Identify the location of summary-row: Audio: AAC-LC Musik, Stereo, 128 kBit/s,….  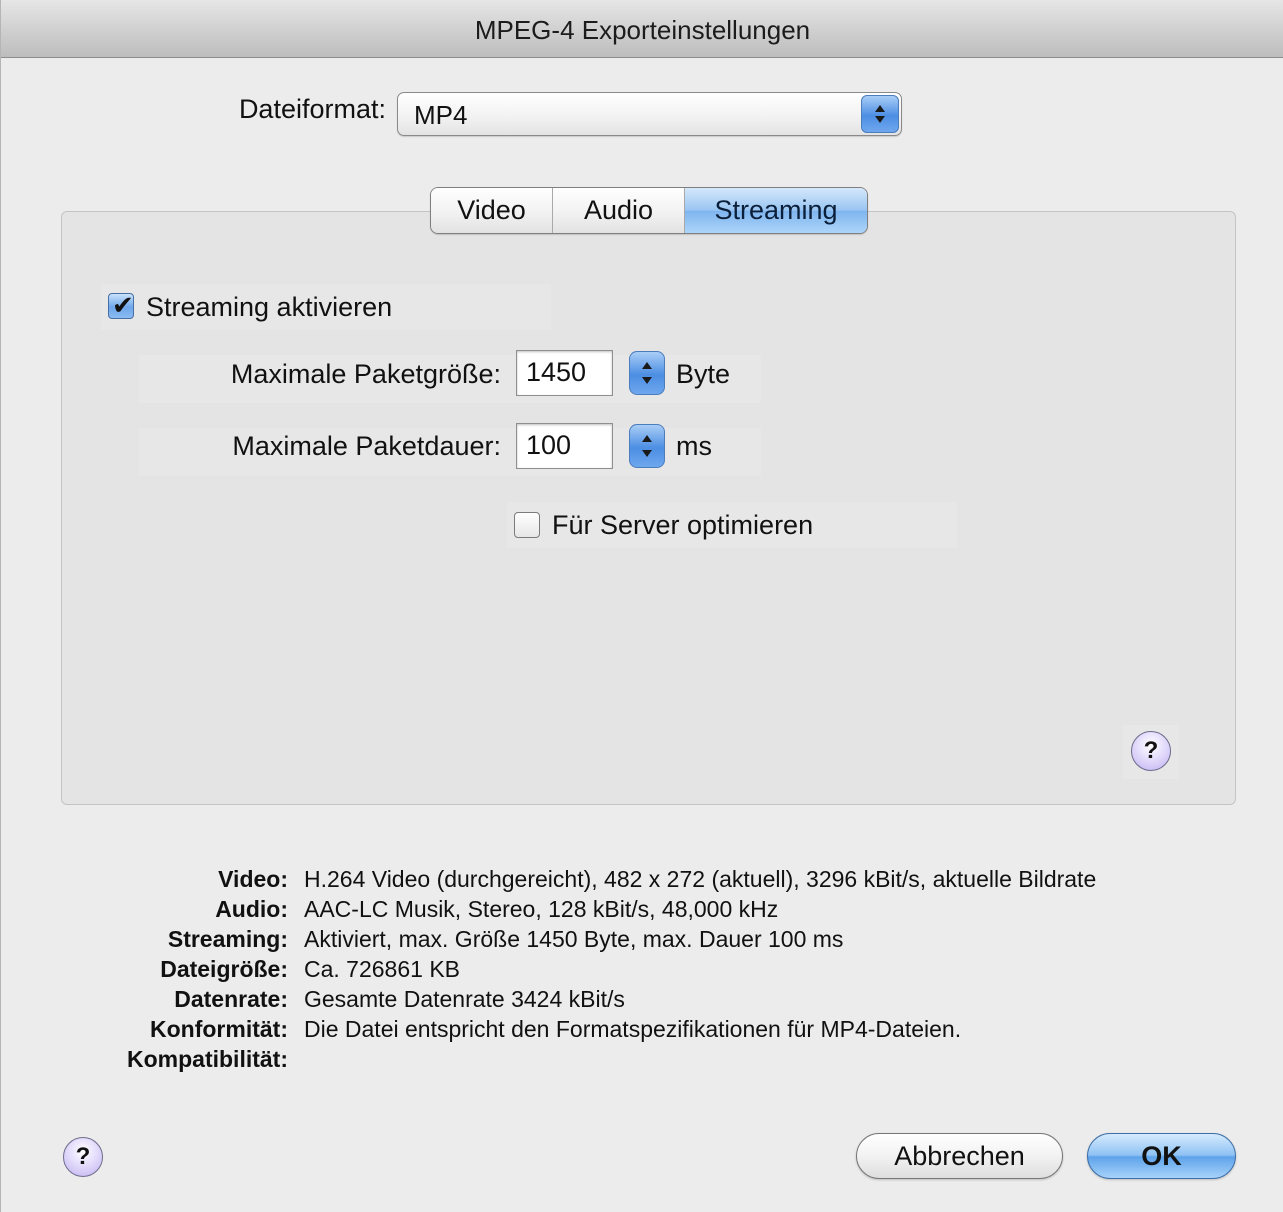
(642, 911).